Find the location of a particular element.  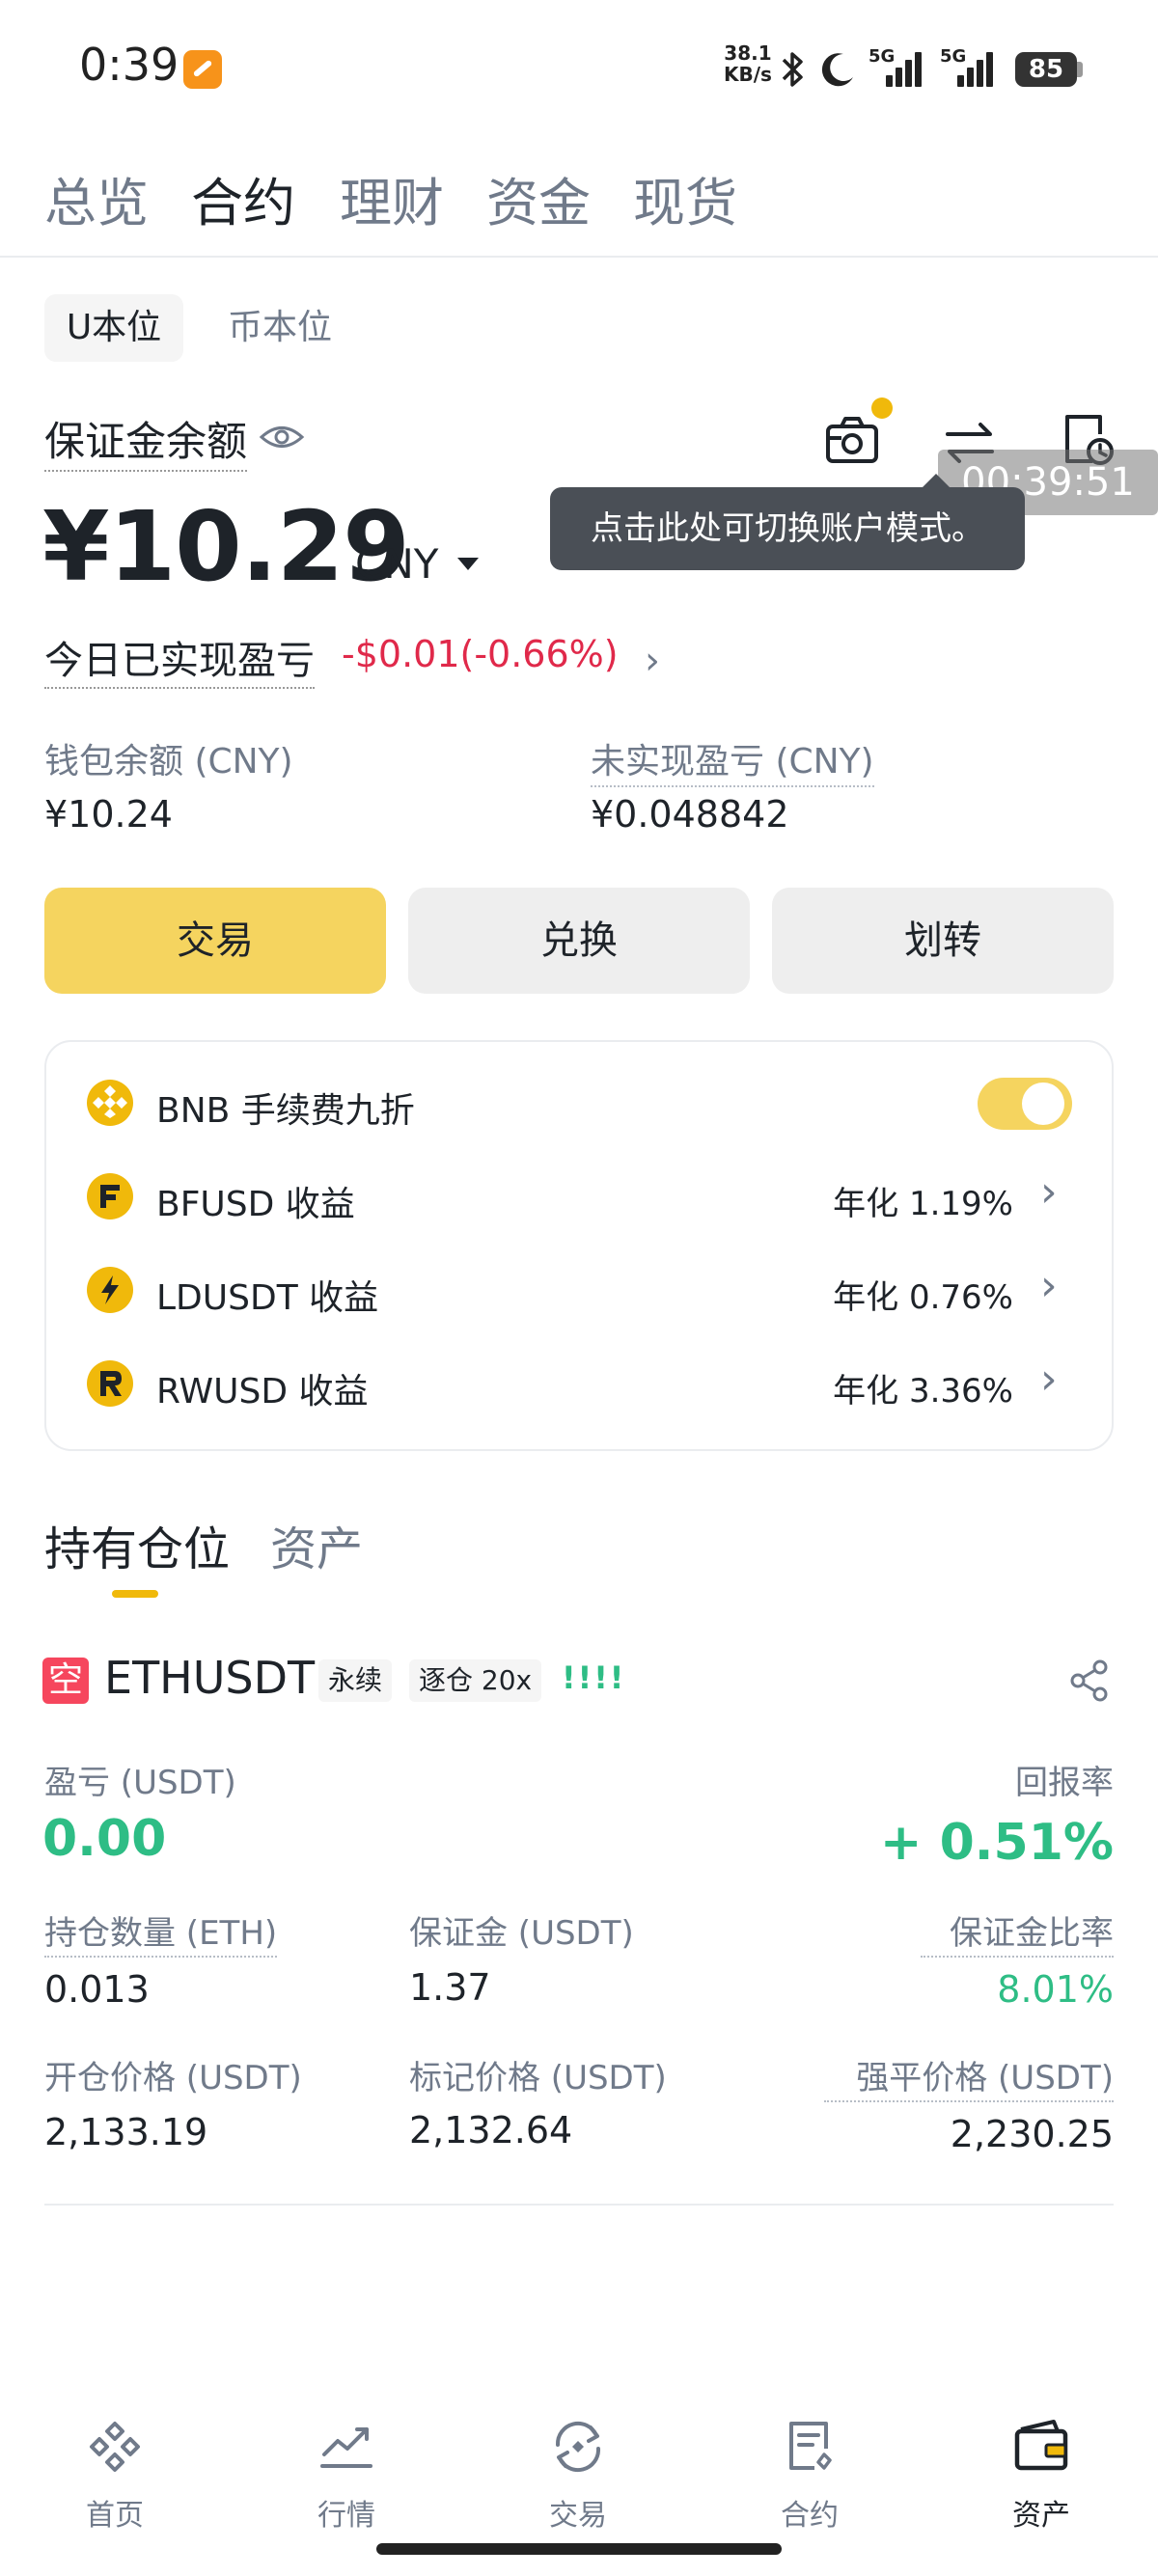

trade-button: 交易 is located at coordinates (215, 941).